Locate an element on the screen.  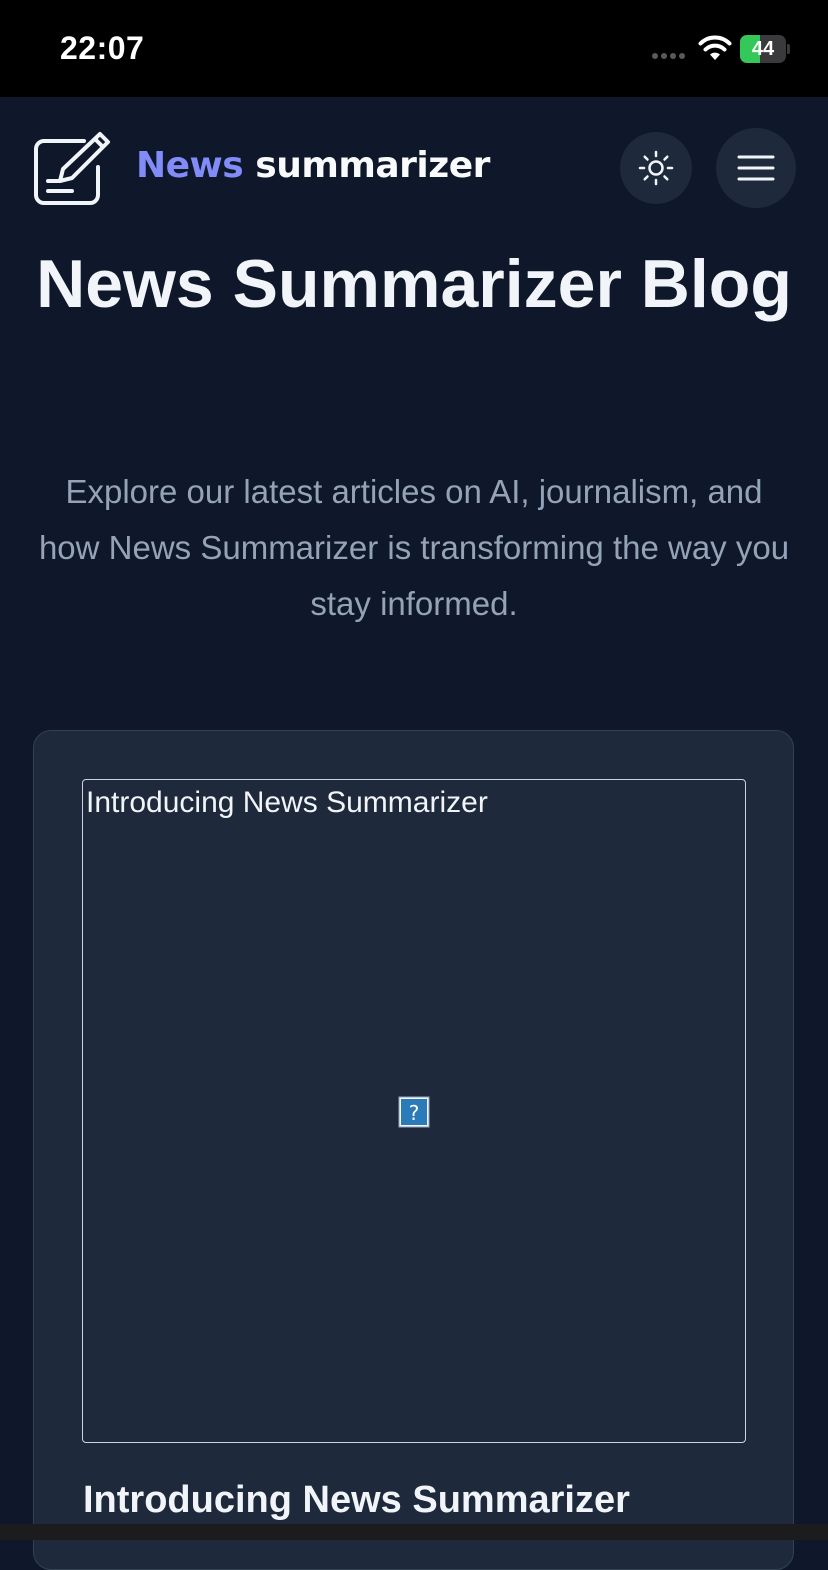
theme-toggle-button is located at coordinates (656, 168).